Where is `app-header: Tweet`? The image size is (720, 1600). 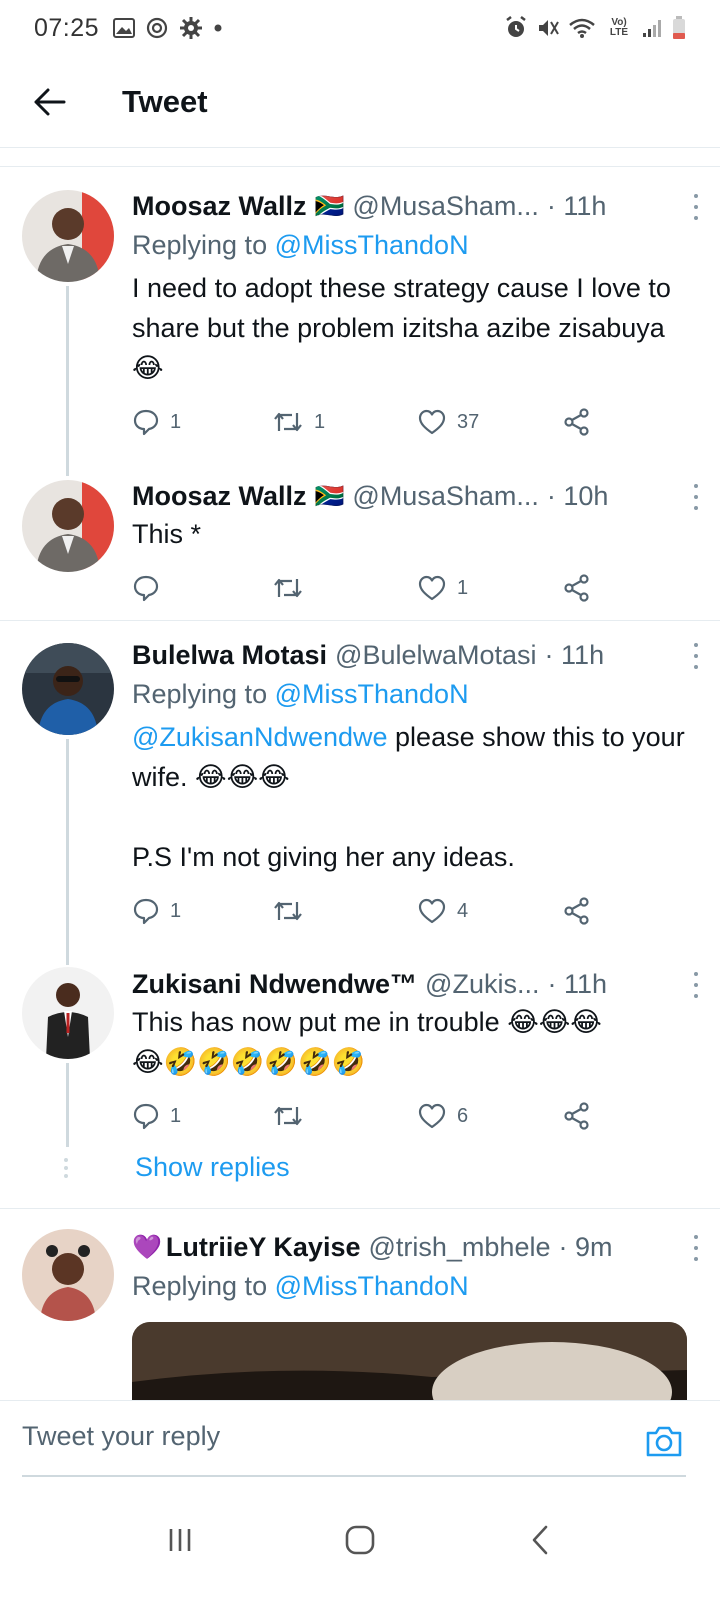 app-header: Tweet is located at coordinates (360, 102).